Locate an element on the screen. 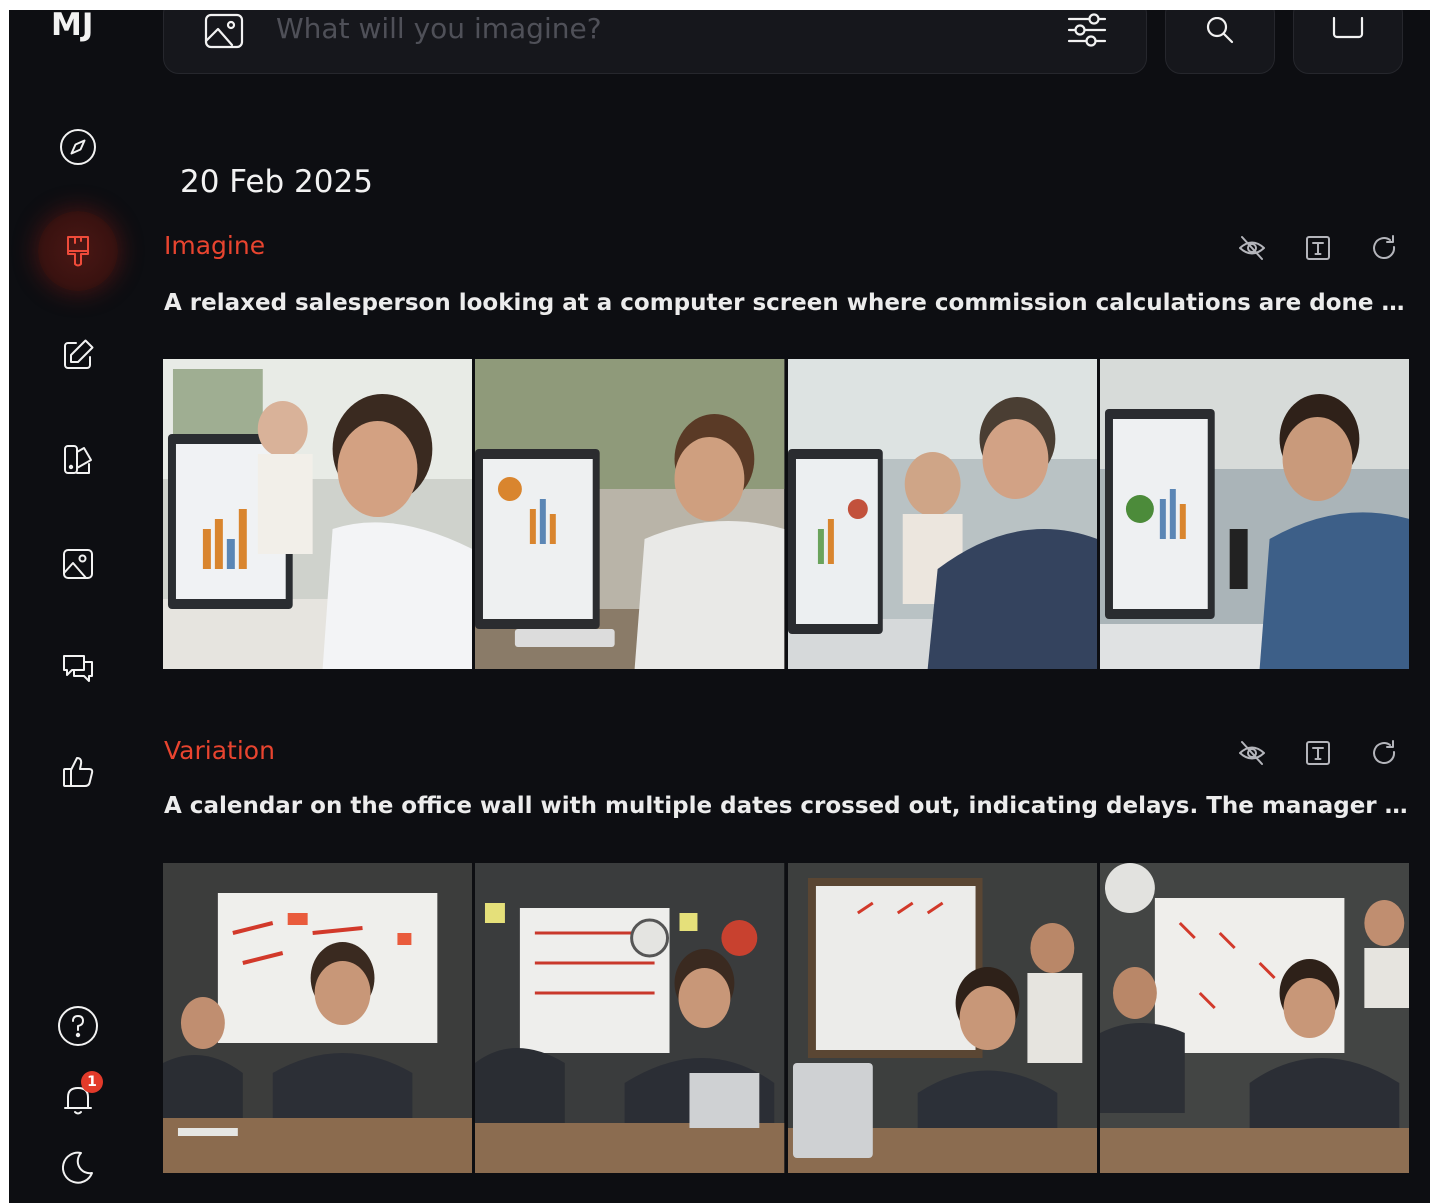 Image resolution: width=1430 pixels, height=1203 pixels. personalize-nav-button is located at coordinates (78, 460).